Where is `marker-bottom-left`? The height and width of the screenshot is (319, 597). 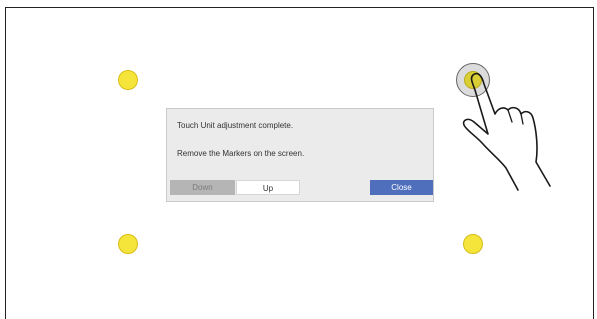
marker-bottom-left is located at coordinates (128, 244).